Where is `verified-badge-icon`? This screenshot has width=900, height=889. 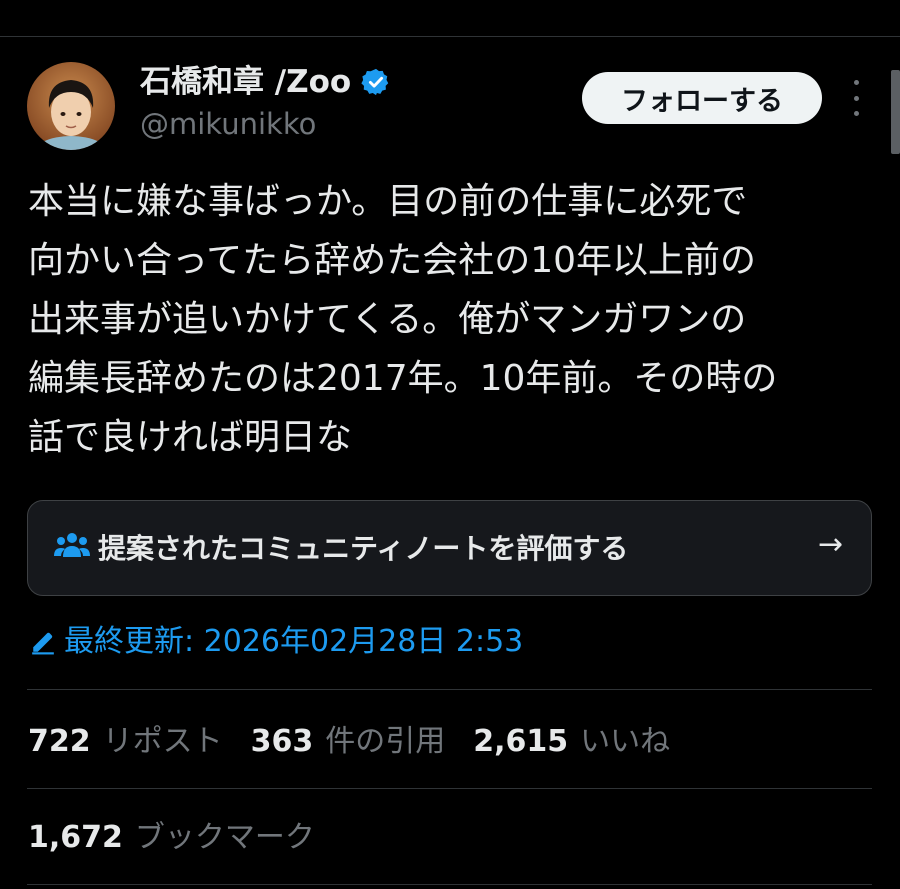 verified-badge-icon is located at coordinates (376, 82).